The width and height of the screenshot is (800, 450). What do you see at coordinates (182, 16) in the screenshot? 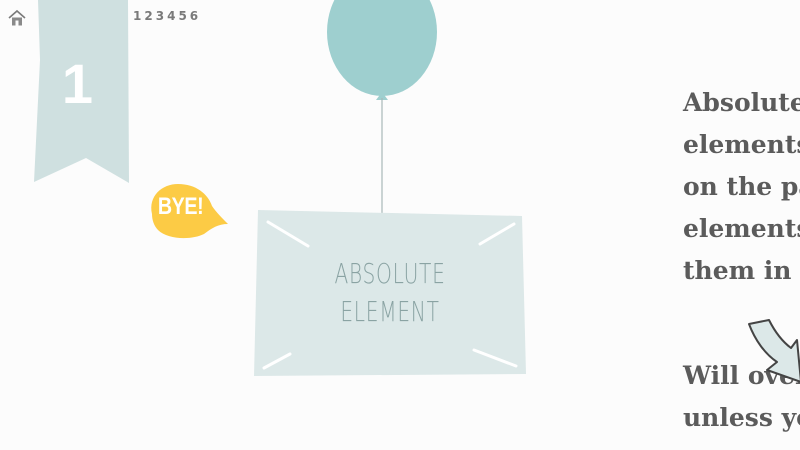
I see `page-link-5: 5` at bounding box center [182, 16].